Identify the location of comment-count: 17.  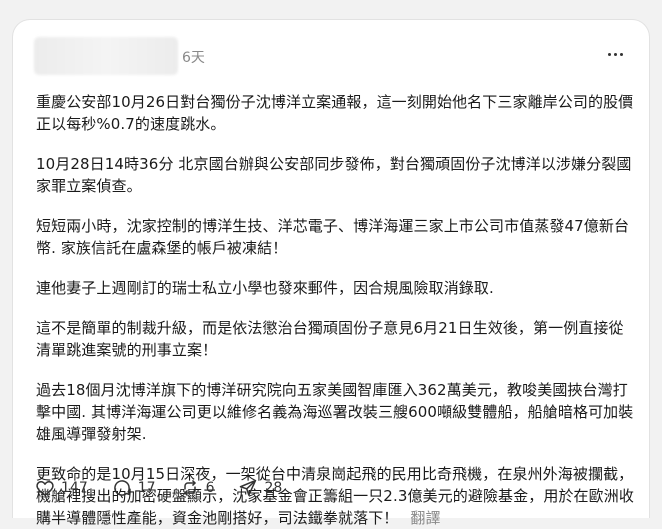
(146, 488).